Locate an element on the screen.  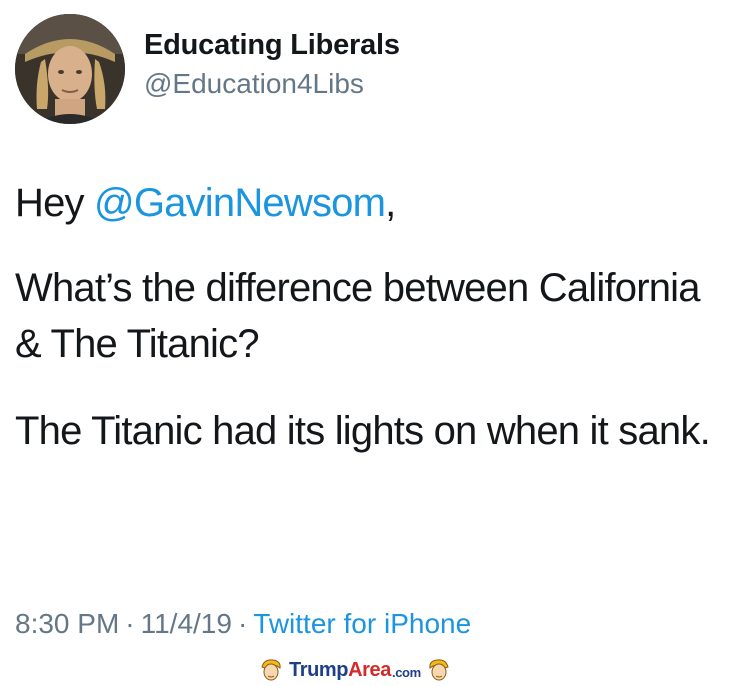
watermark: Trump Area .com is located at coordinates (355, 670).